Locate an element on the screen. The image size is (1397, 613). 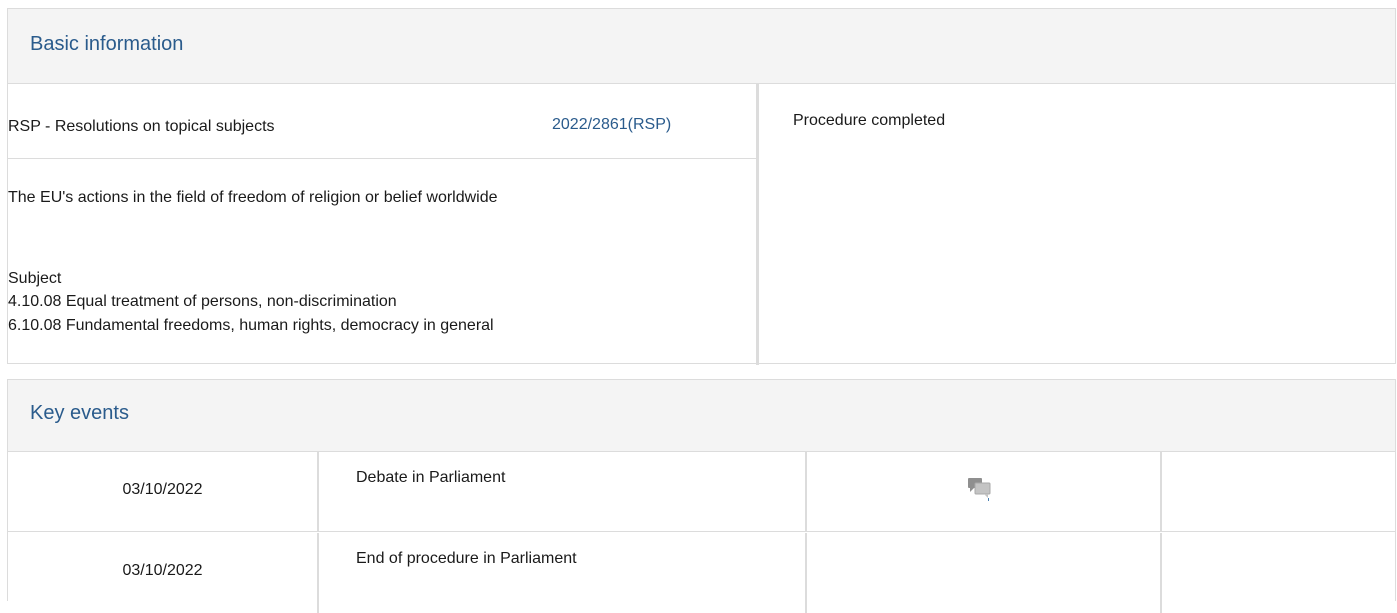
basic-information-header: Basic information is located at coordinates (701, 46).